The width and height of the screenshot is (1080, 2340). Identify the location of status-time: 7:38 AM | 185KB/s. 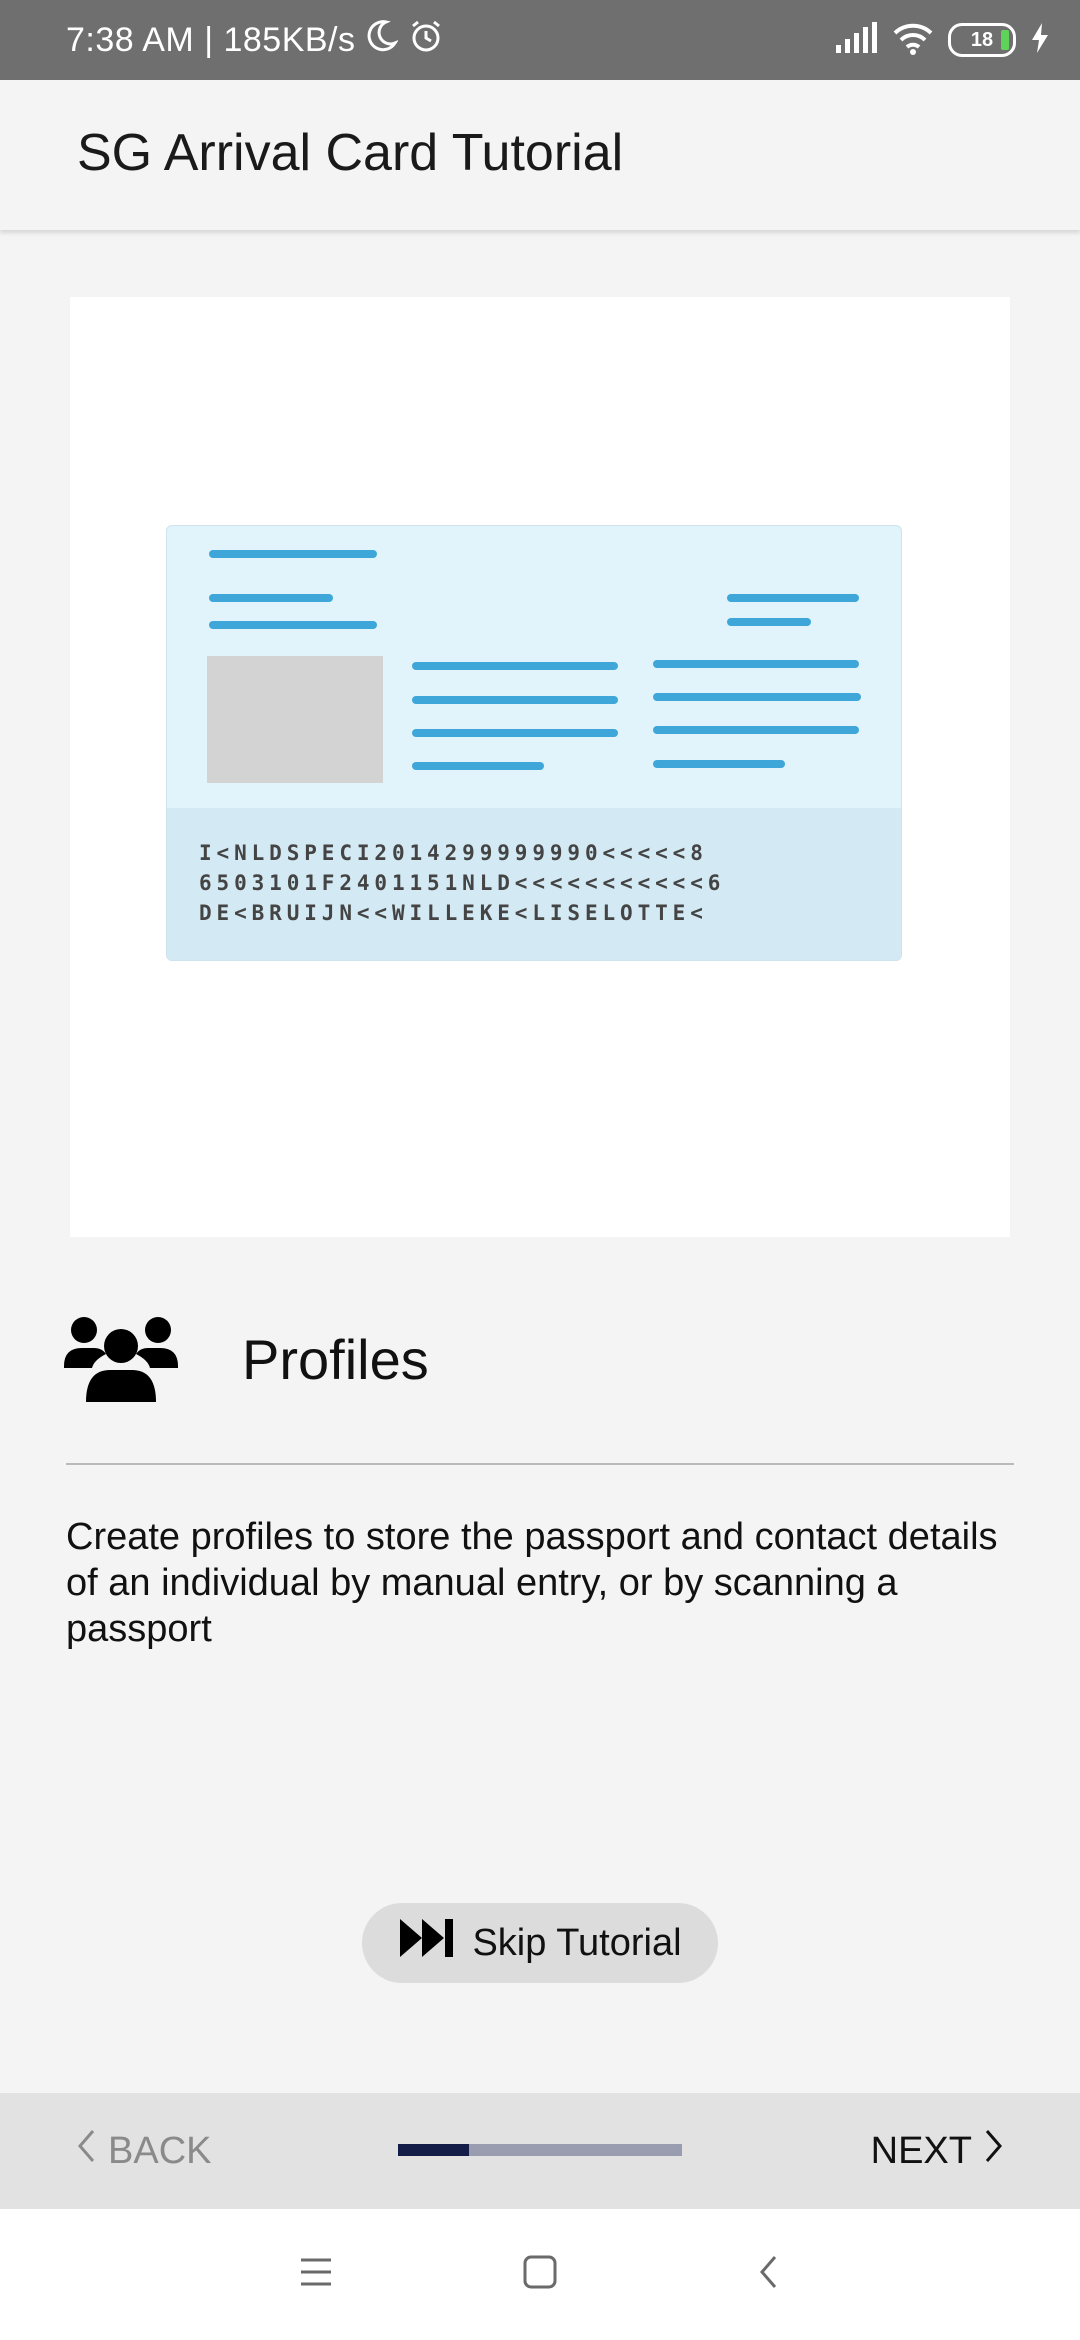
(211, 39).